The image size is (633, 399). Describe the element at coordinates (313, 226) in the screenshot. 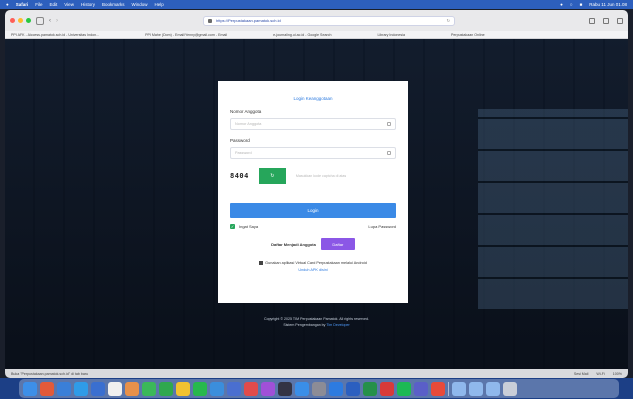

I see `remember-row: ✓ Ingat Saya Lupa Password` at that location.